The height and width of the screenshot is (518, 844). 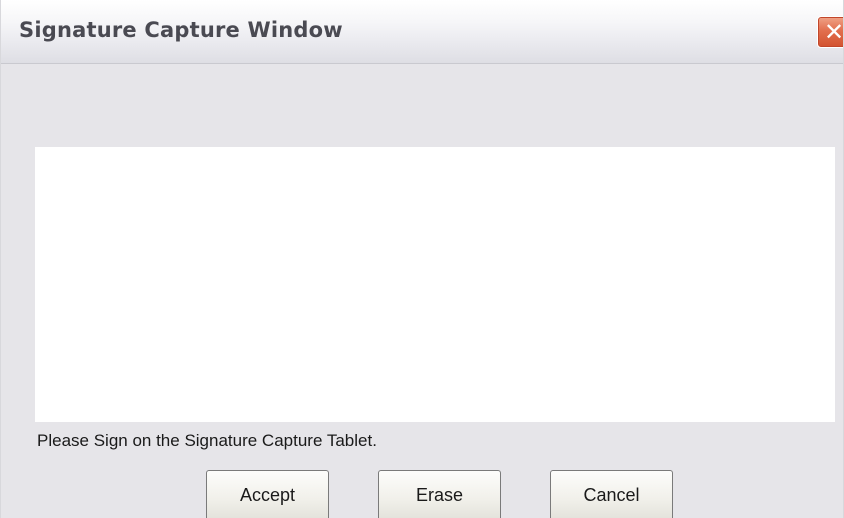 What do you see at coordinates (267, 494) in the screenshot?
I see `accept-button: Accept` at bounding box center [267, 494].